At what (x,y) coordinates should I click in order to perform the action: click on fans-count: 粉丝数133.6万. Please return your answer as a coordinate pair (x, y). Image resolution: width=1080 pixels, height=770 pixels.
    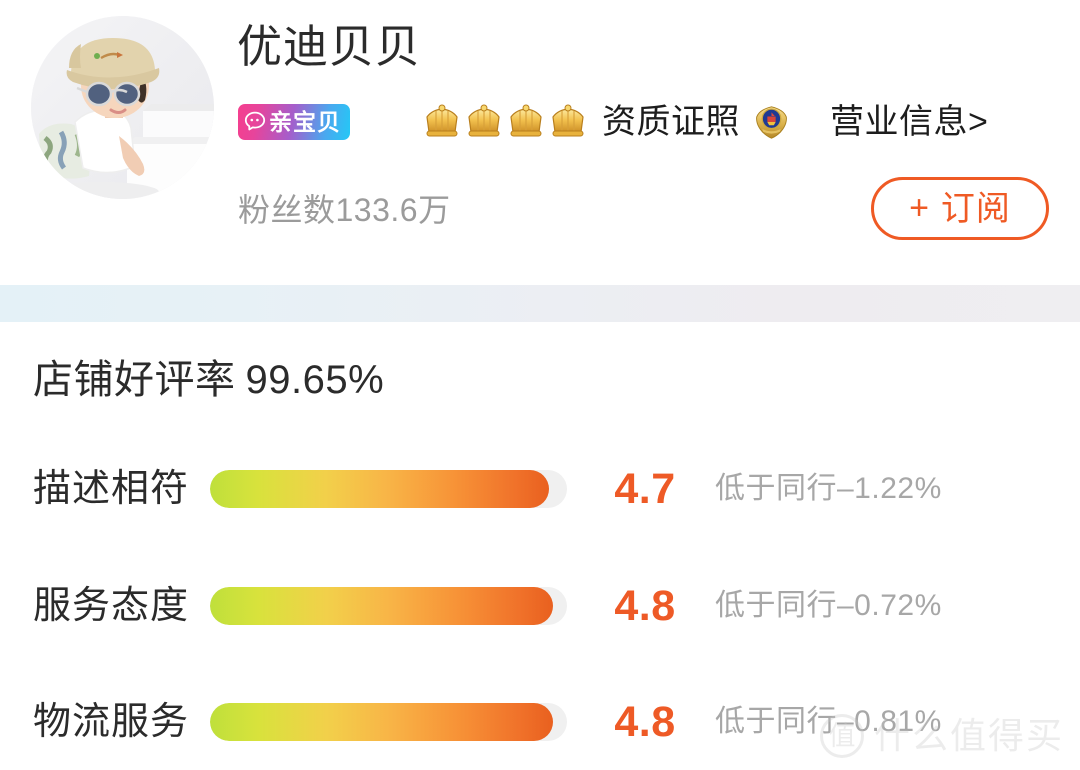
    Looking at the image, I should click on (344, 210).